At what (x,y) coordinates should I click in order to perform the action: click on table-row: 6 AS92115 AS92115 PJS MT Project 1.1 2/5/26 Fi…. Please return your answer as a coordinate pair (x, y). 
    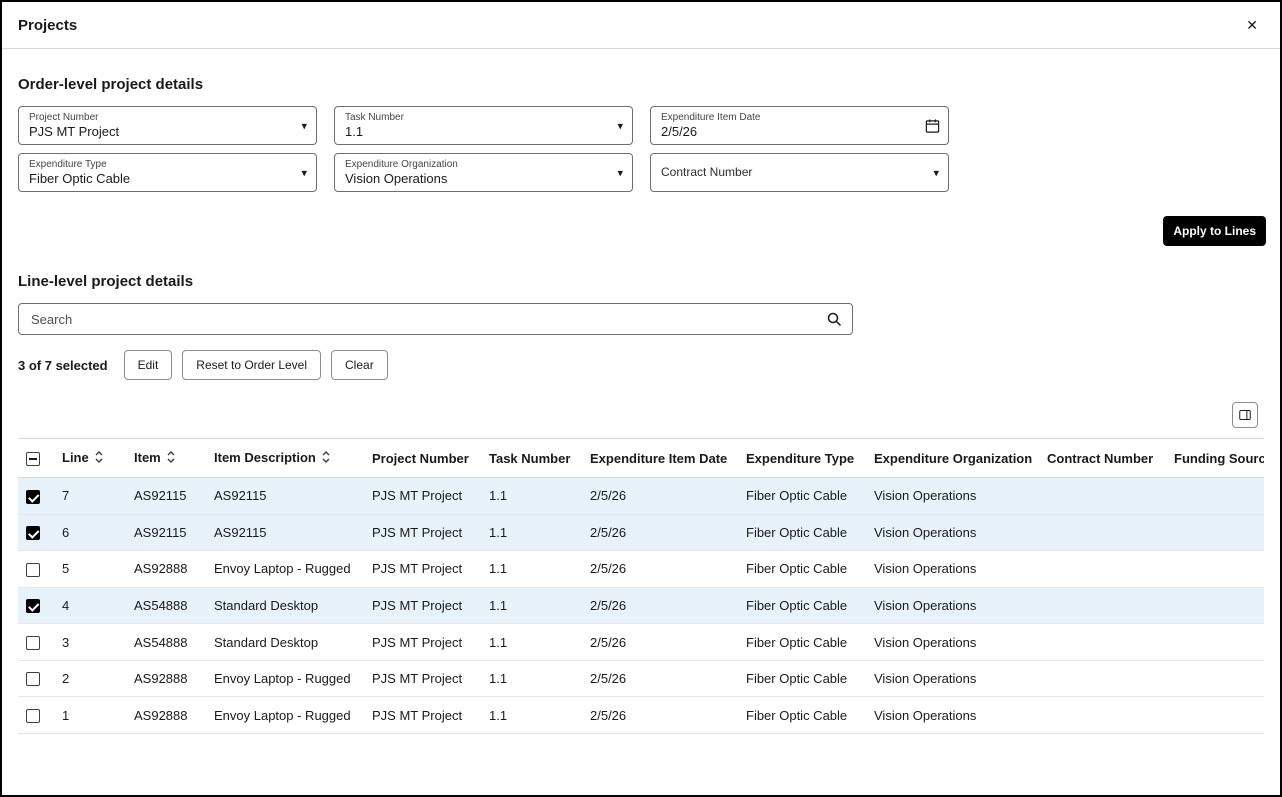
    Looking at the image, I should click on (641, 533).